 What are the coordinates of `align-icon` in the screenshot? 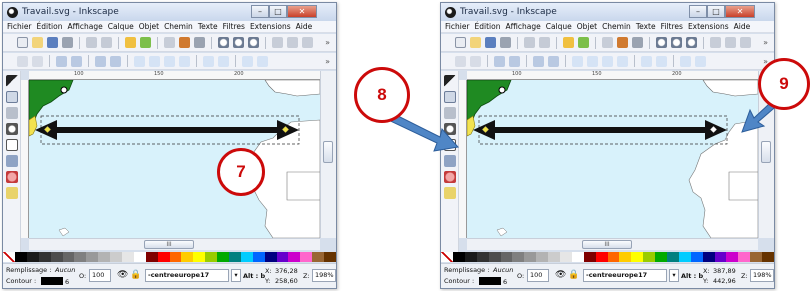 It's located at (538, 61).